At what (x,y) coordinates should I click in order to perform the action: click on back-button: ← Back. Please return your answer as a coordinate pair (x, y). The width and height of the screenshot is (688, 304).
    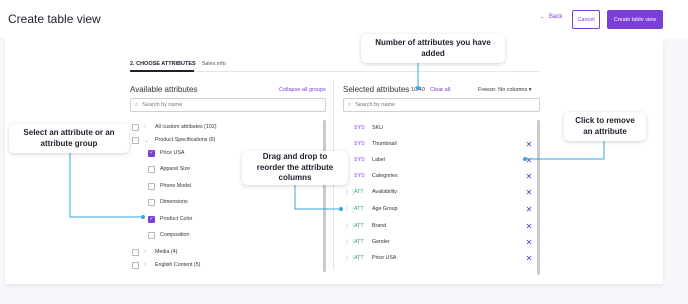
    Looking at the image, I should click on (551, 17).